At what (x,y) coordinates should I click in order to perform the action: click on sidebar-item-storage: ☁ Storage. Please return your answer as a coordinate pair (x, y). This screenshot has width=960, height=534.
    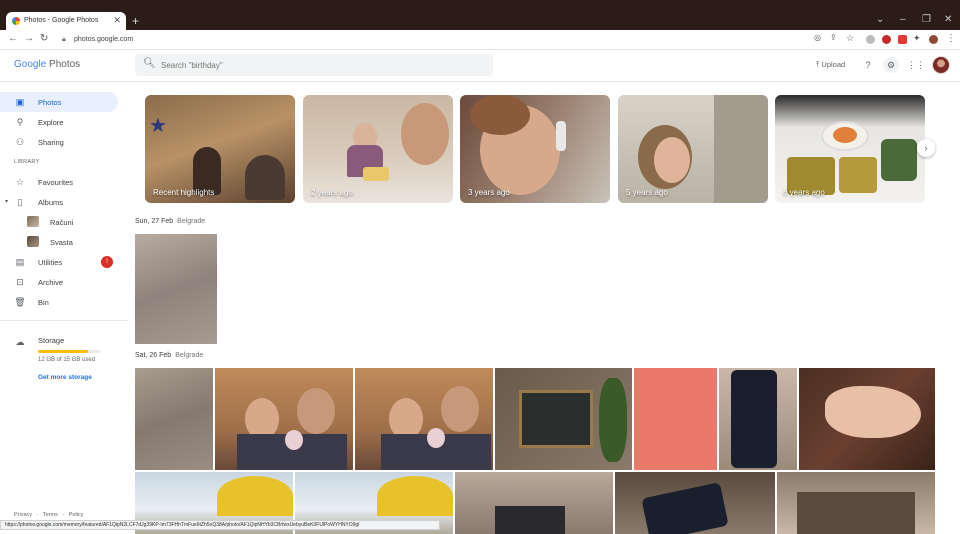
    Looking at the image, I should click on (59, 342).